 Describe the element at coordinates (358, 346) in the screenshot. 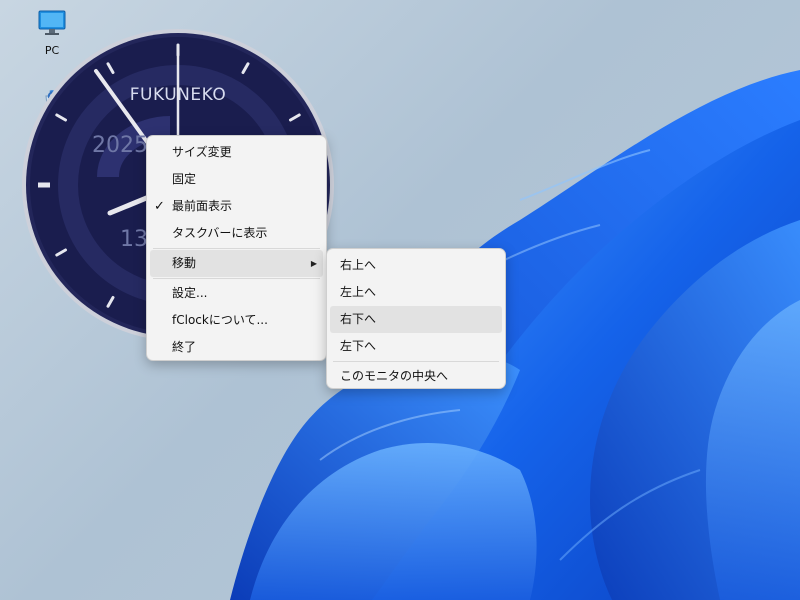

I see `menu-item-label: 左下へ` at that location.